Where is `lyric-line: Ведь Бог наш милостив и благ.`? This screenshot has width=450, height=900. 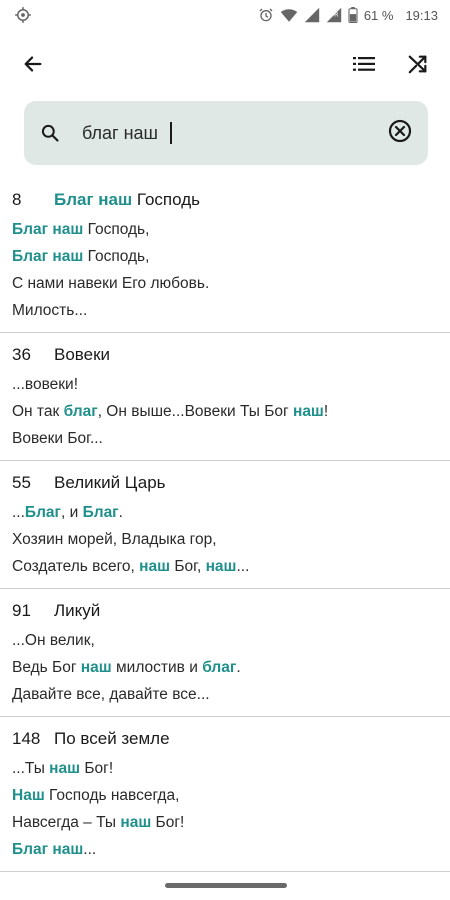
lyric-line: Ведь Бог наш милостив и благ. is located at coordinates (225, 667).